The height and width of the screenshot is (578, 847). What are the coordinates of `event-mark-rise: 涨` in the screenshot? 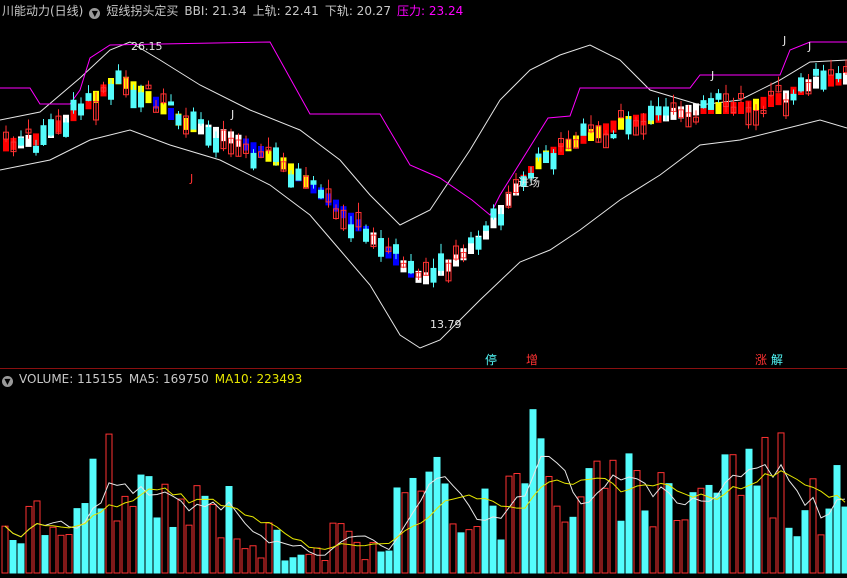 It's located at (761, 360).